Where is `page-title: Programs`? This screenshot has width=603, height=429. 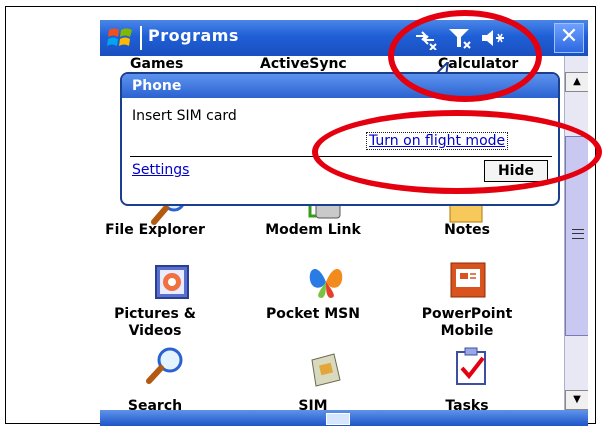
page-title: Programs is located at coordinates (193, 35).